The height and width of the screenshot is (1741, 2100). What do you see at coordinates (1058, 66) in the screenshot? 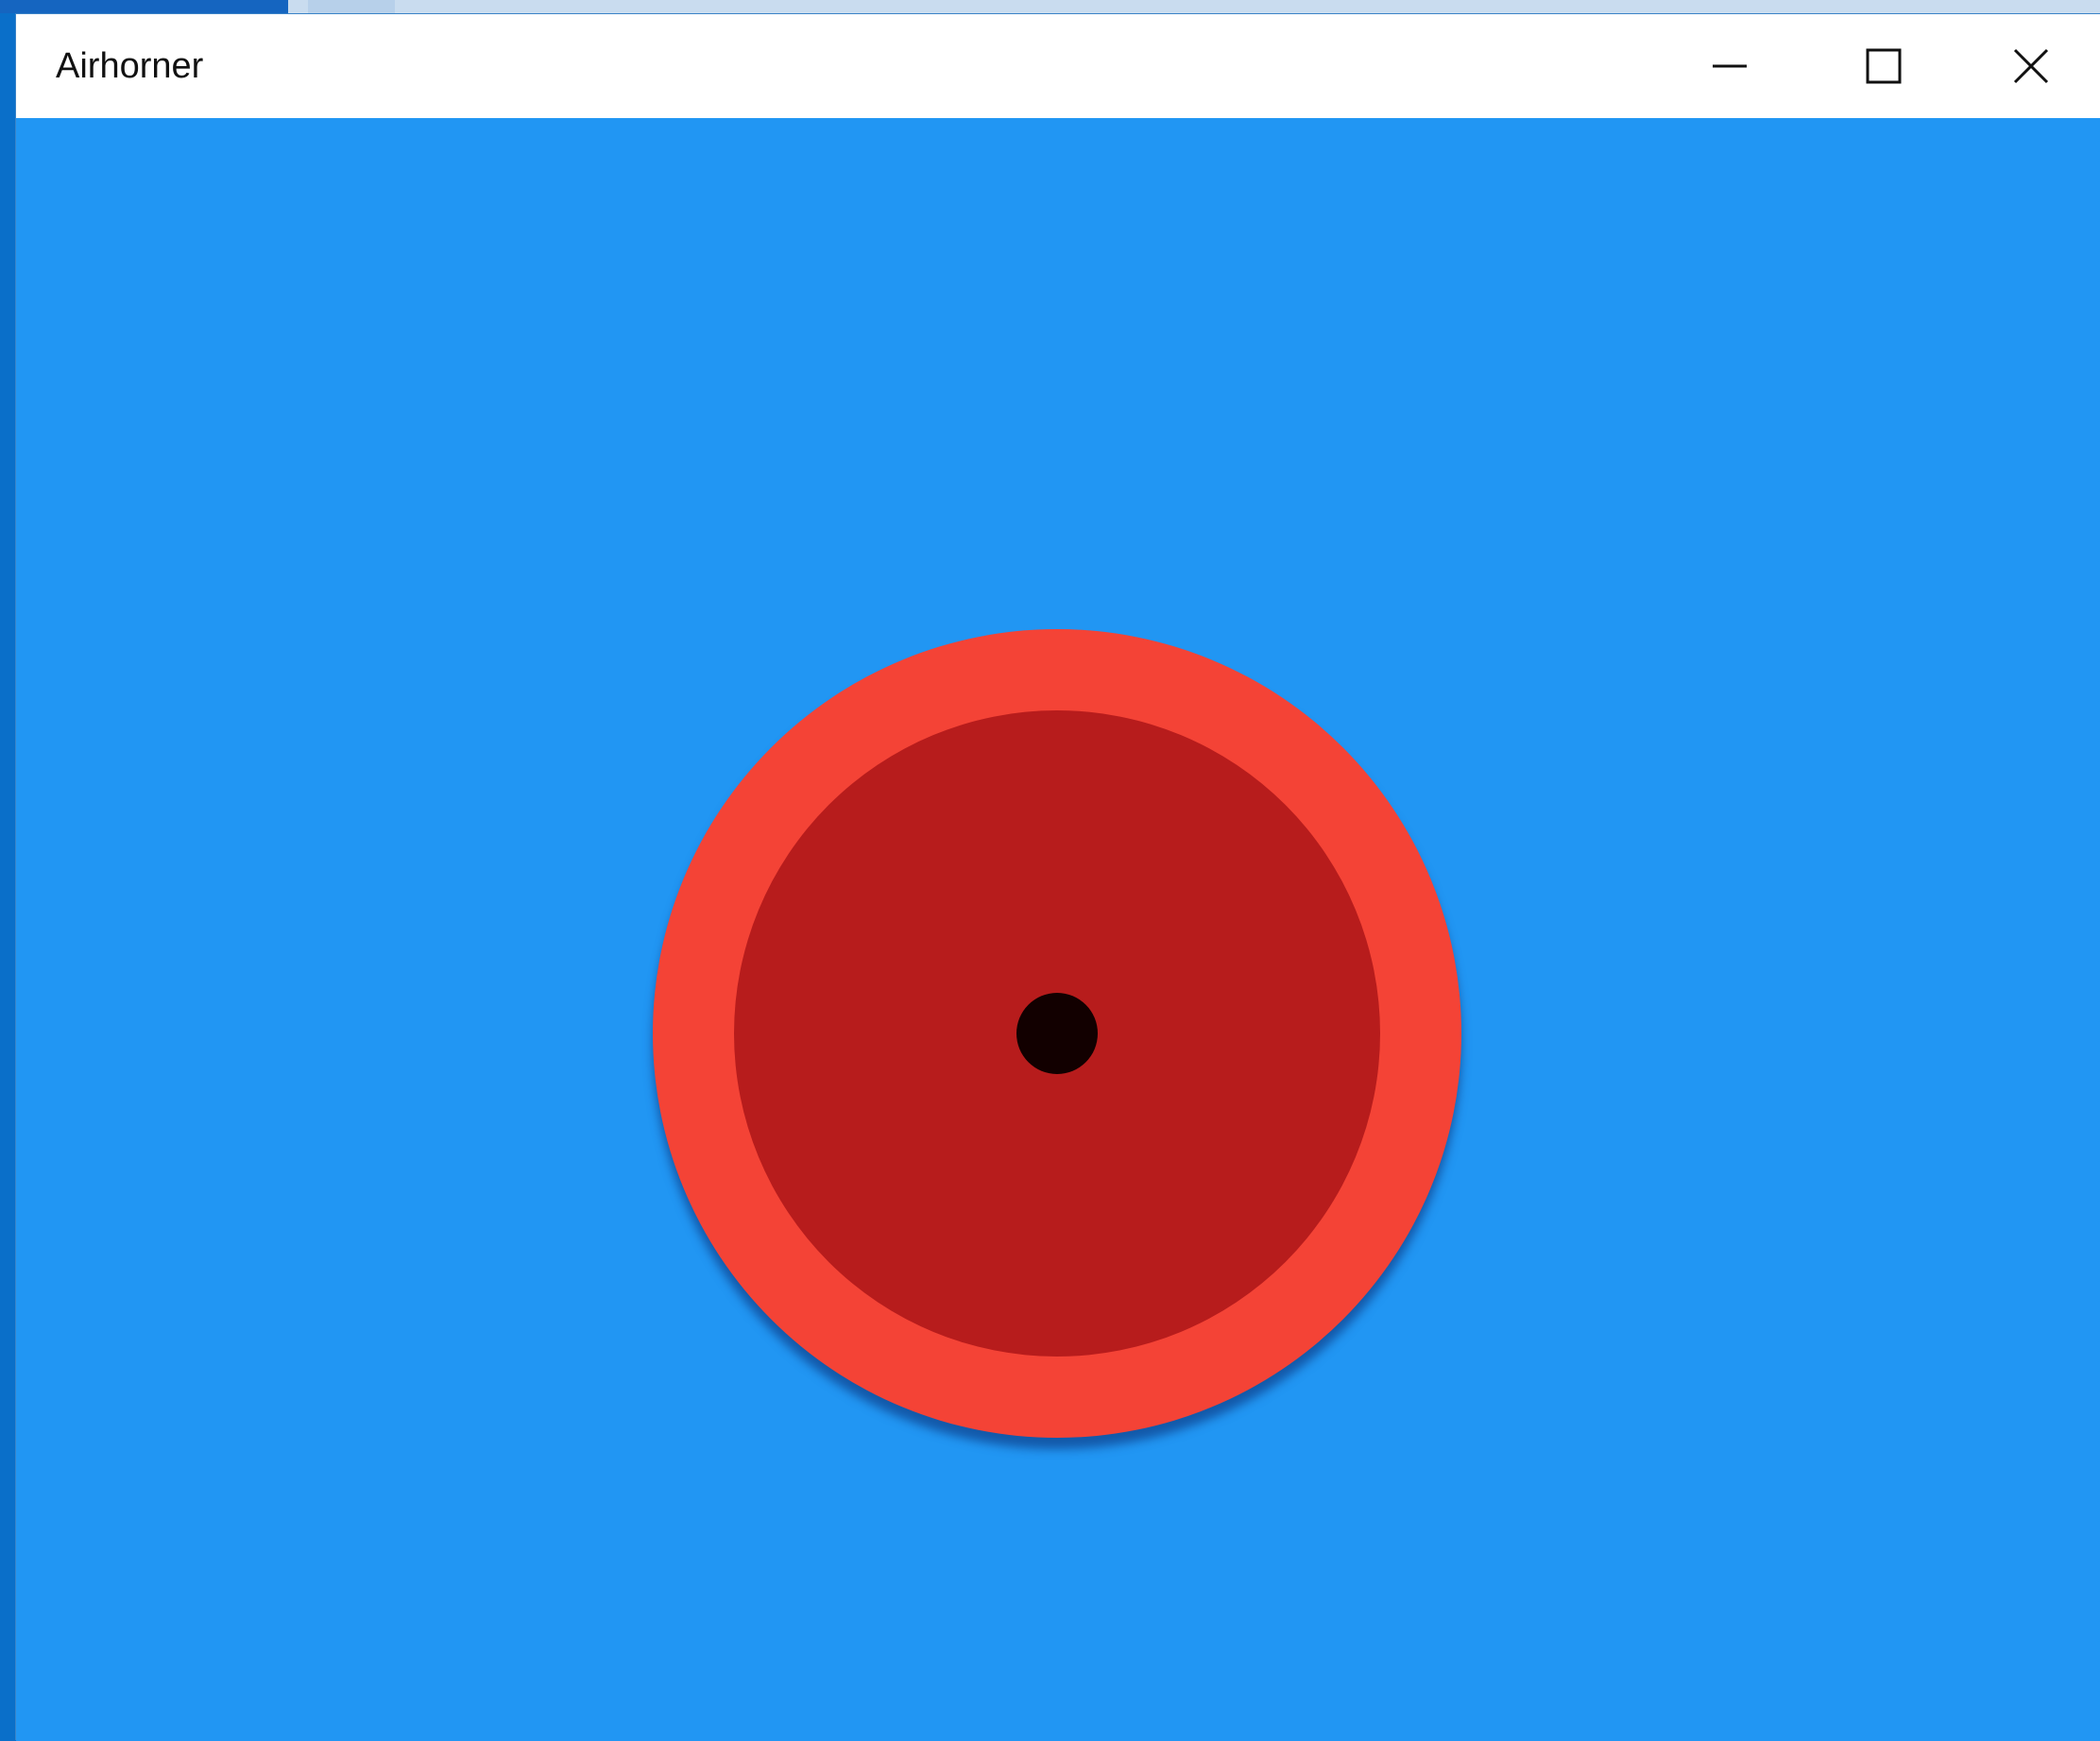
I see `title-bar: Airhorner` at bounding box center [1058, 66].